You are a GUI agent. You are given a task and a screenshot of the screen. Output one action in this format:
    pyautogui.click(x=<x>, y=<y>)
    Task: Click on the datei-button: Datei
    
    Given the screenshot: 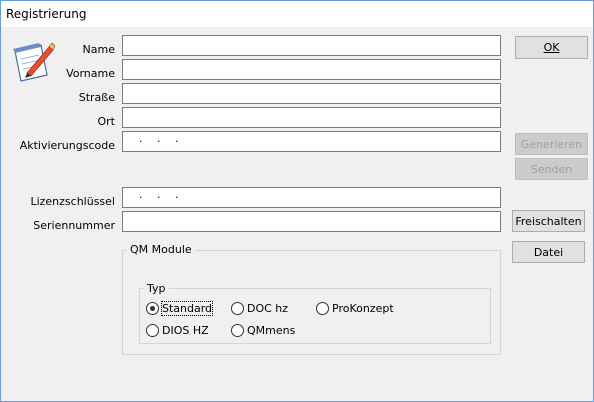 What is the action you would take?
    pyautogui.click(x=548, y=252)
    